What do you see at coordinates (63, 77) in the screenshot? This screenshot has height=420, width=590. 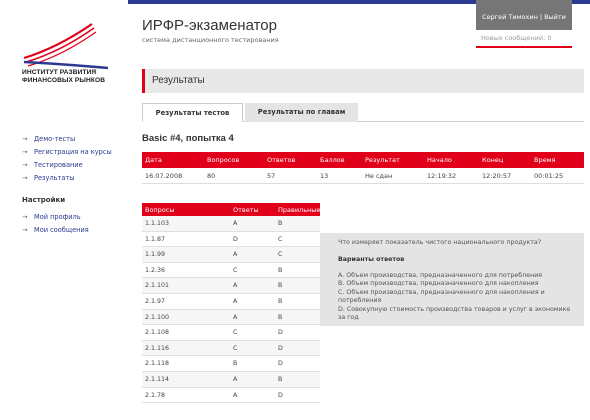 I see `logo-text: ИНСТИТУТ РАЗВИТИЯ ФИНАНСОВЫХ РЫНКОВ` at bounding box center [63, 77].